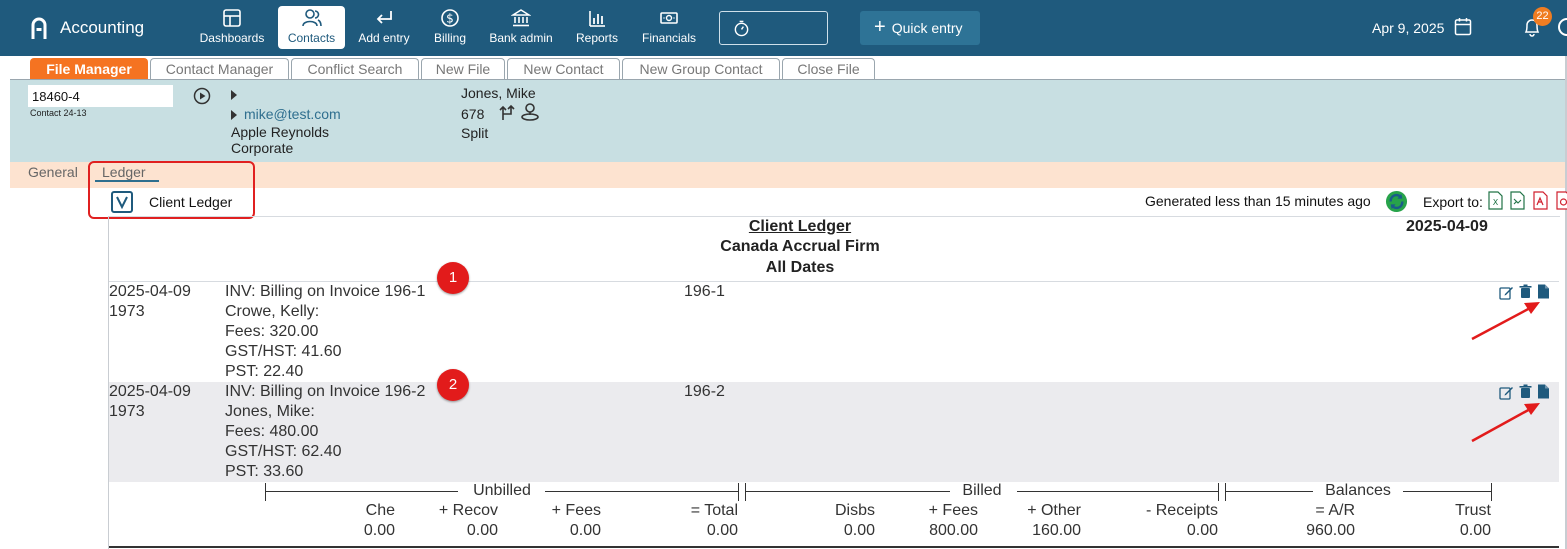 This screenshot has width=1567, height=549. I want to click on excel-export-icon: X, so click(1495, 200).